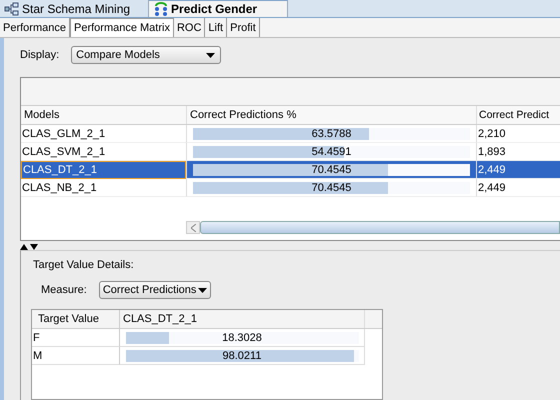 This screenshot has width=560, height=400. What do you see at coordinates (190, 27) in the screenshot?
I see `view-tab: ROC` at bounding box center [190, 27].